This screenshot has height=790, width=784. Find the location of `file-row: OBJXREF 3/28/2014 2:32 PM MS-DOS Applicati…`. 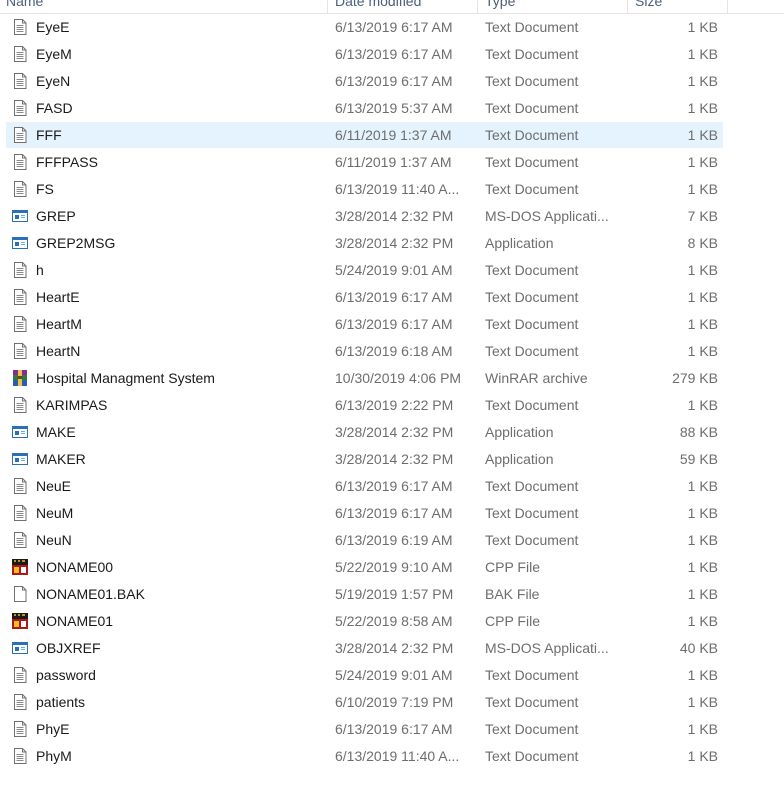

file-row: OBJXREF 3/28/2014 2:32 PM MS-DOS Applicati… is located at coordinates (392, 648).